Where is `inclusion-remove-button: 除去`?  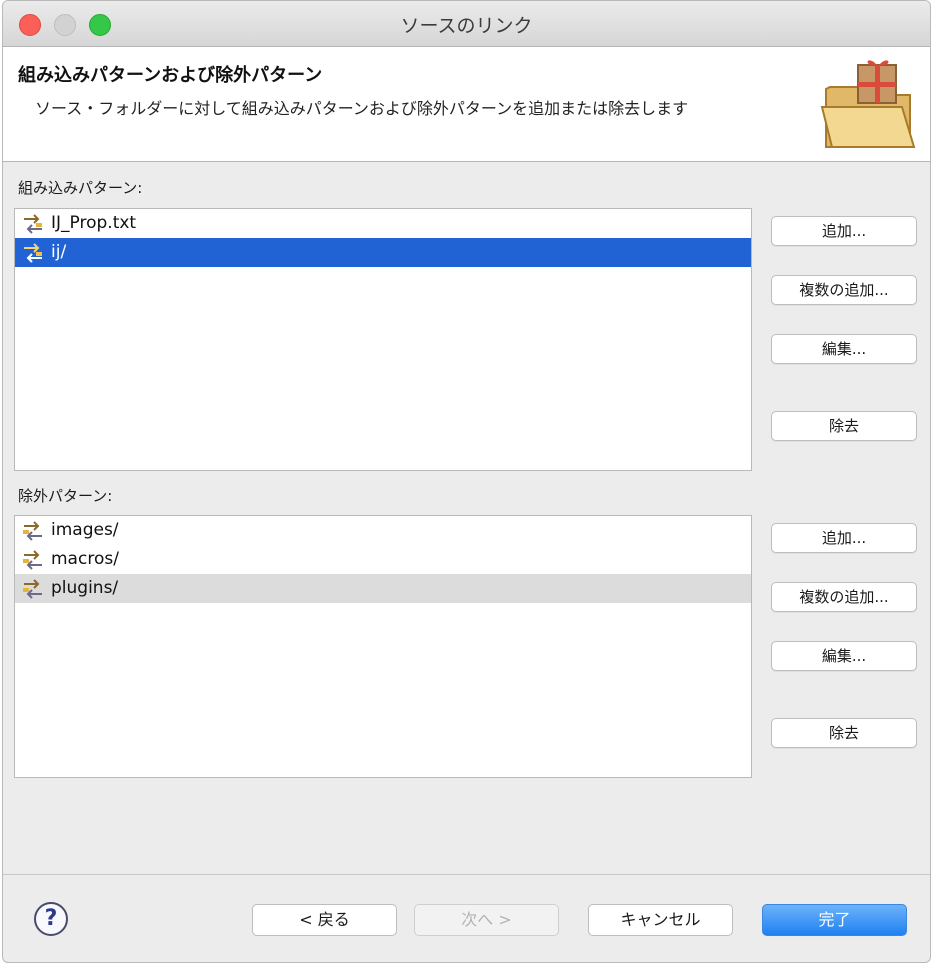
inclusion-remove-button: 除去 is located at coordinates (844, 426).